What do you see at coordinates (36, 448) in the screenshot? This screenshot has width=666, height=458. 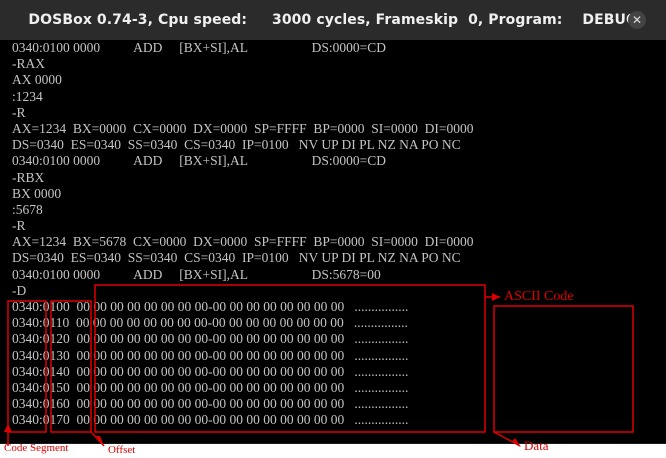 I see `code-segment-label: Code Segment` at bounding box center [36, 448].